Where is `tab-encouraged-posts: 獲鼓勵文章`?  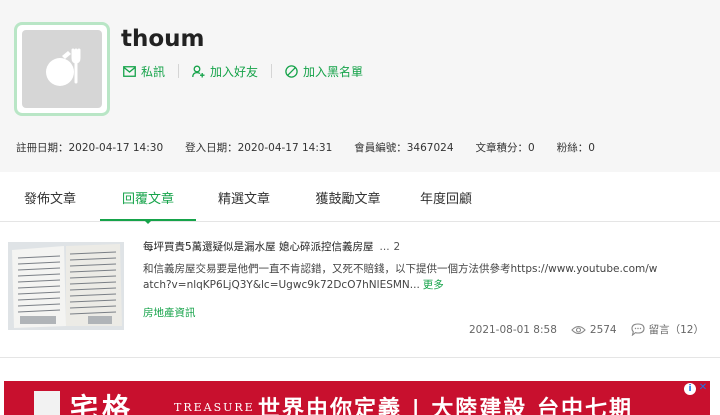 tab-encouraged-posts: 獲鼓勵文章 is located at coordinates (348, 200).